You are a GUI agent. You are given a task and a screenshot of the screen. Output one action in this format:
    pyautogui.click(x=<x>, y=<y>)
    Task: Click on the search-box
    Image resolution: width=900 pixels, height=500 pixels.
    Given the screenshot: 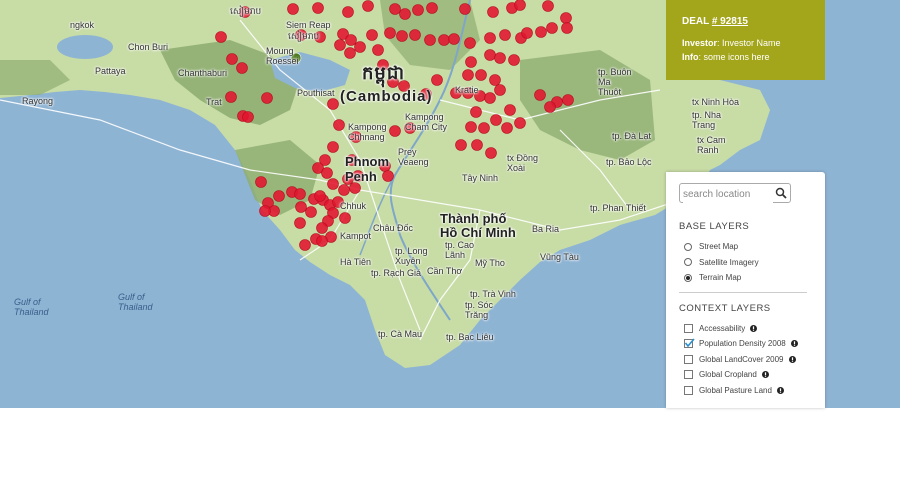 What is the action you would take?
    pyautogui.click(x=735, y=193)
    